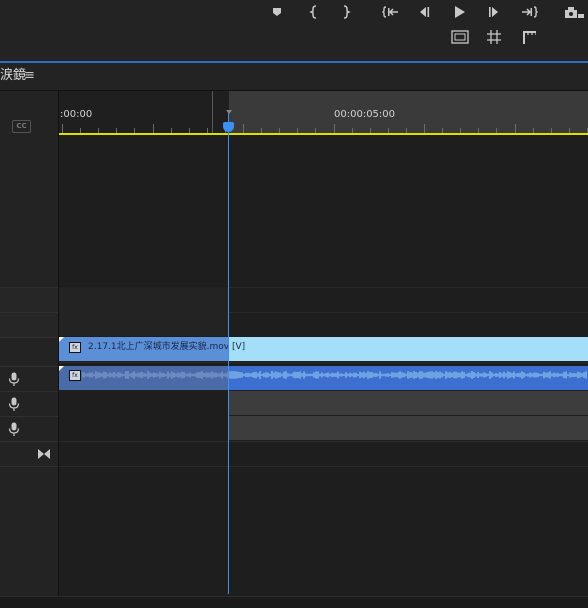 The height and width of the screenshot is (608, 588). I want to click on audio-track-lane-a3, so click(408, 428).